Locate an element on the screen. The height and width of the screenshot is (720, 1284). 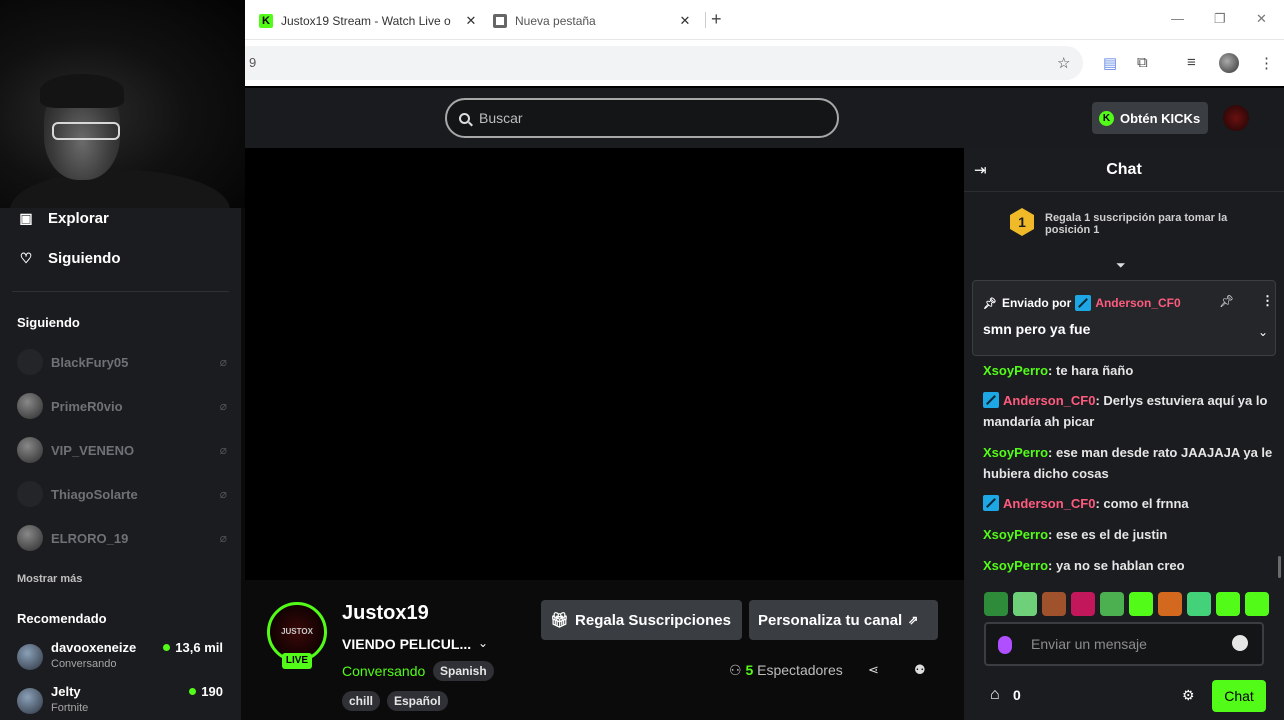
search-icon is located at coordinates (464, 118).